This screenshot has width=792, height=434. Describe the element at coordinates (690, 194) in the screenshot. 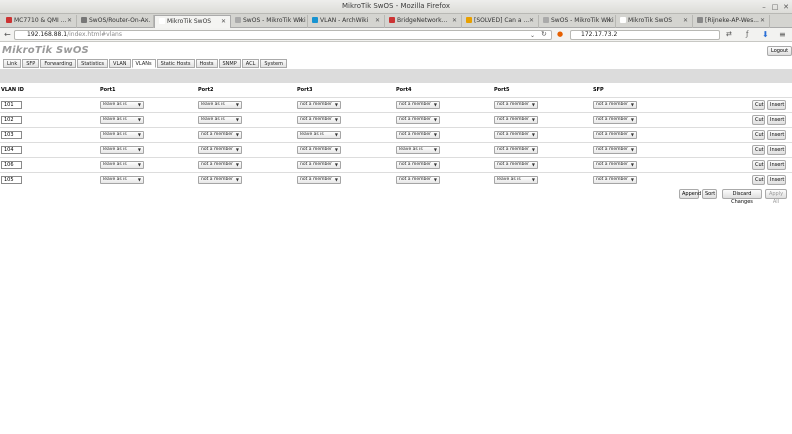

I see `append-button: Append` at that location.